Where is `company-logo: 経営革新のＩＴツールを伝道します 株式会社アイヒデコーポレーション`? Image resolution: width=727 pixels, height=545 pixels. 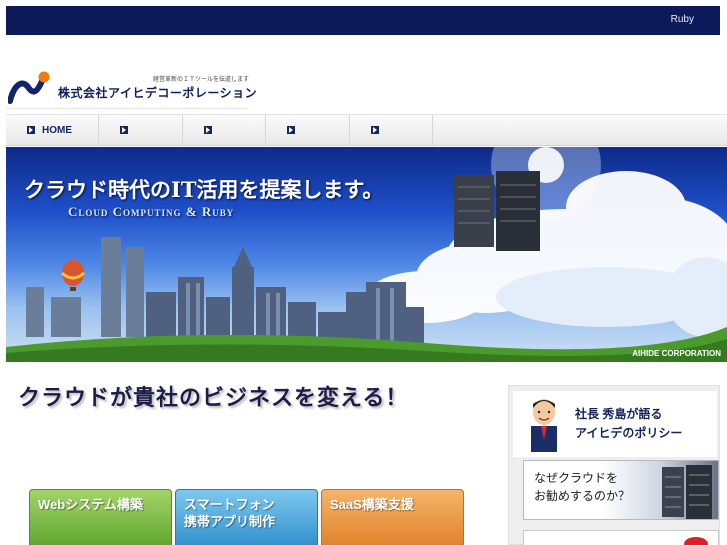
company-logo: 経営革新のＩＴツールを伝道します 株式会社アイヒデコーポレーション is located at coordinates (131, 88).